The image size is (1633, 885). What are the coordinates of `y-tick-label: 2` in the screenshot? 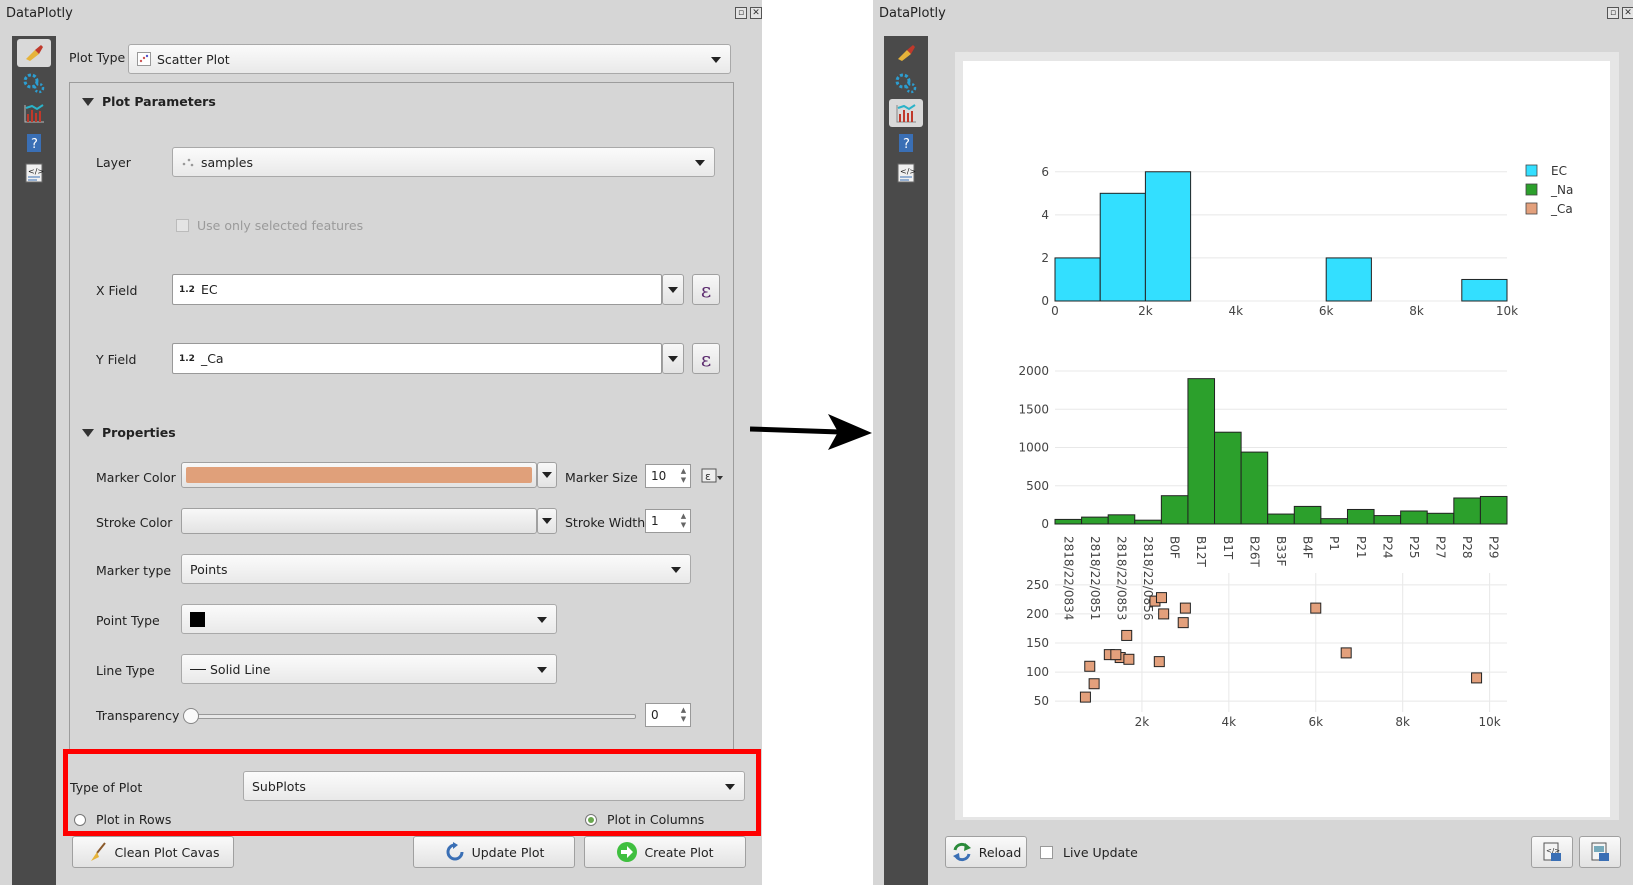 It's located at (1045, 258).